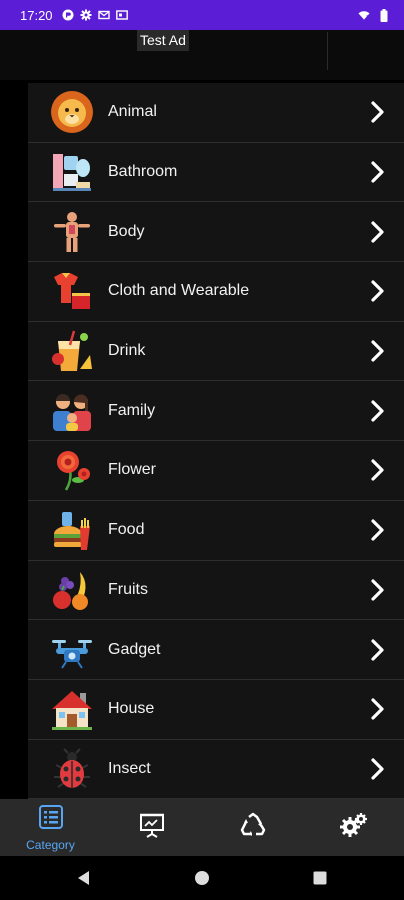 This screenshot has height=900, width=404. I want to click on back-icon, so click(83, 878).